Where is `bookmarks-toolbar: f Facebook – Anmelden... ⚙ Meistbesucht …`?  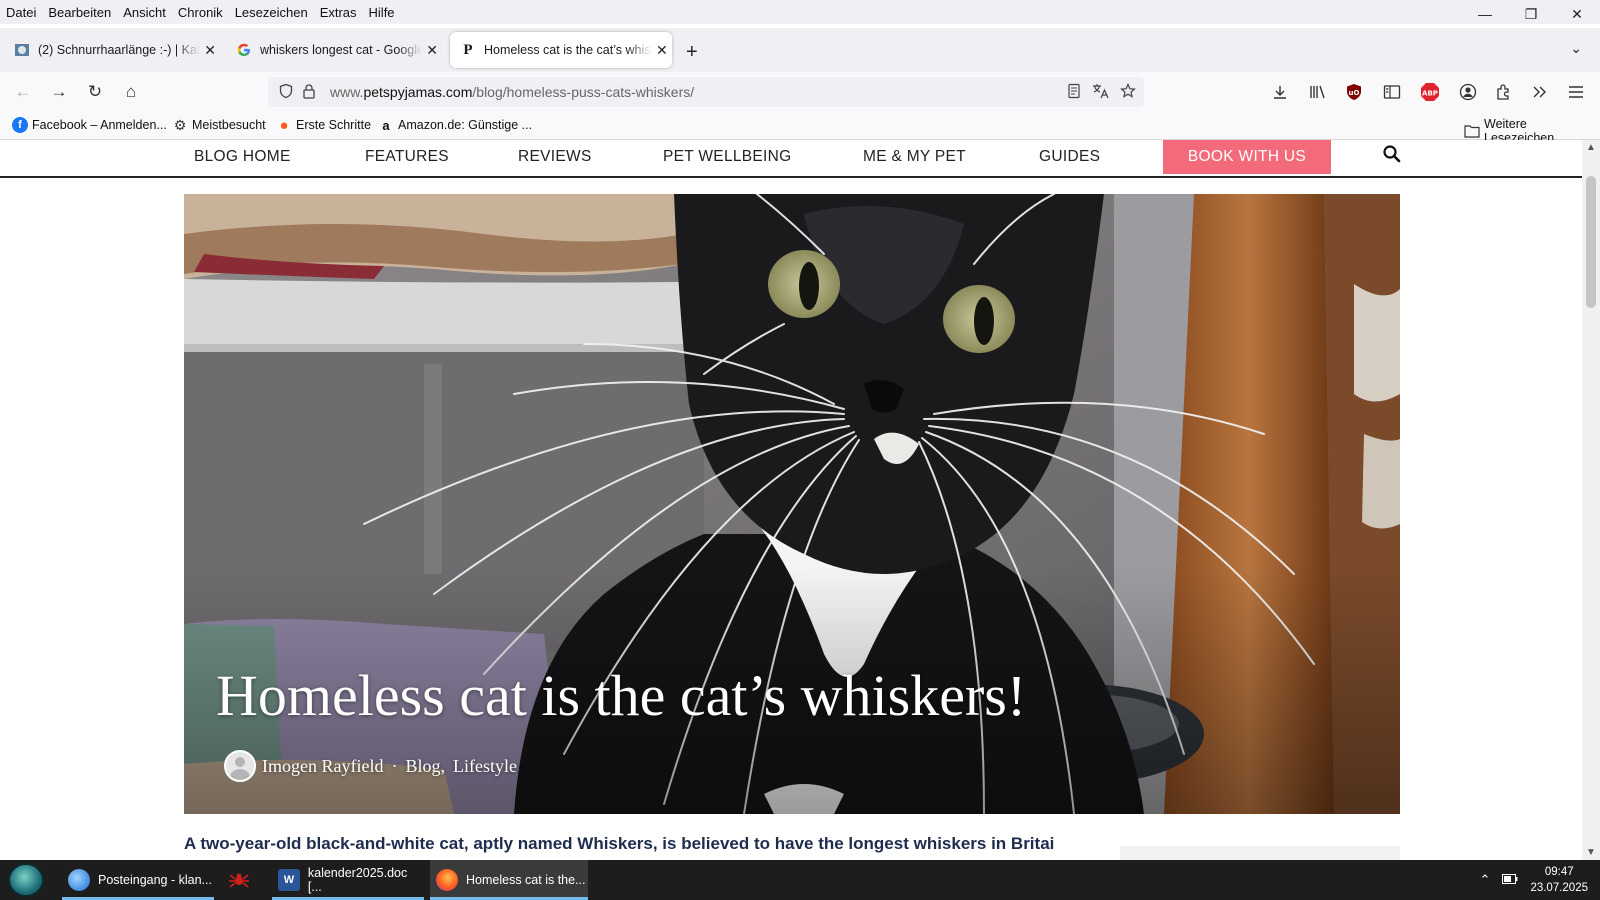 bookmarks-toolbar: f Facebook – Anmelden... ⚙ Meistbesucht … is located at coordinates (800, 128).